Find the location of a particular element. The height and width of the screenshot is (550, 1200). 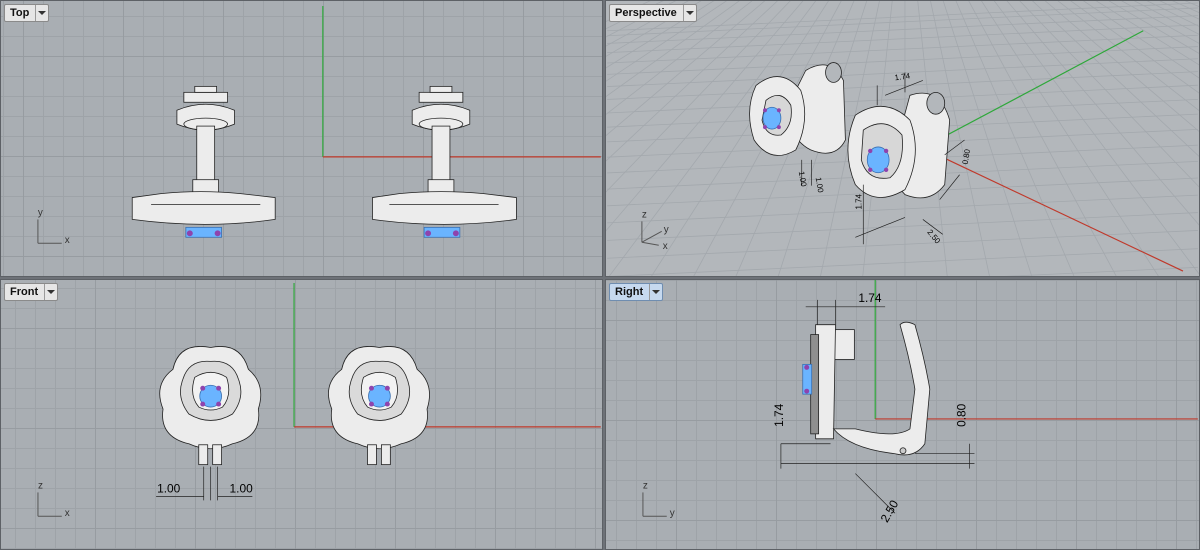

axis-label-h1: y is located at coordinates (666, 229).